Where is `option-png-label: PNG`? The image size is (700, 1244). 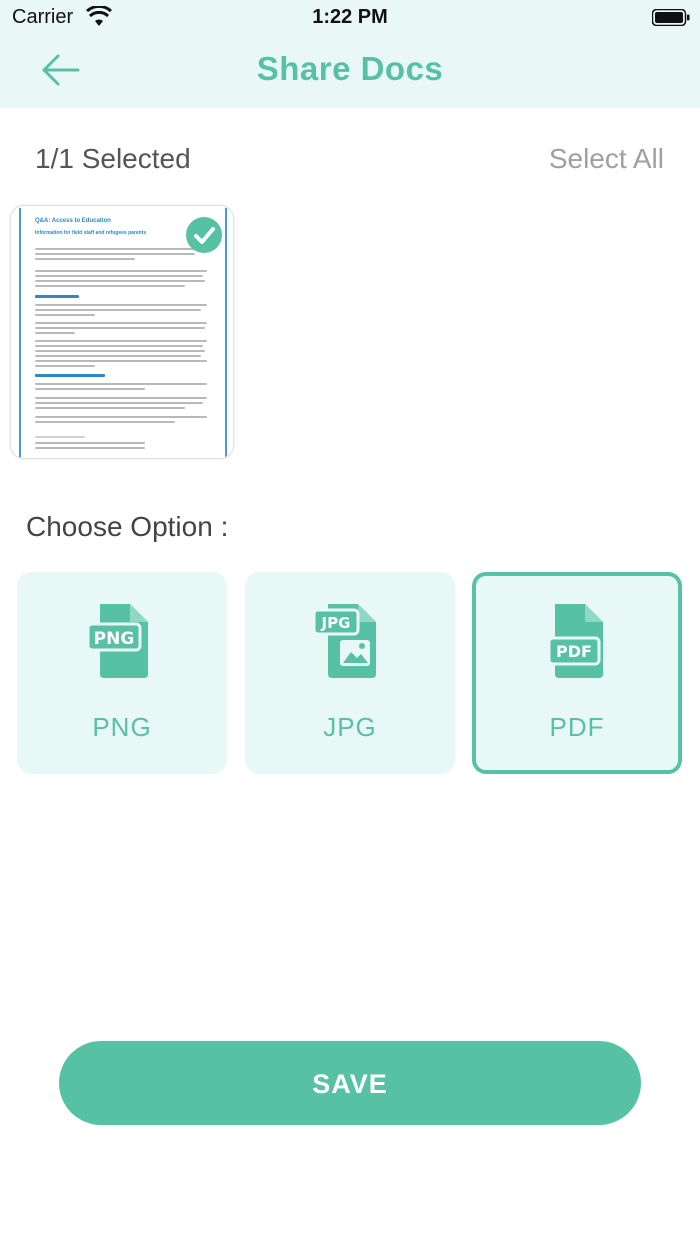
option-png-label: PNG is located at coordinates (122, 727).